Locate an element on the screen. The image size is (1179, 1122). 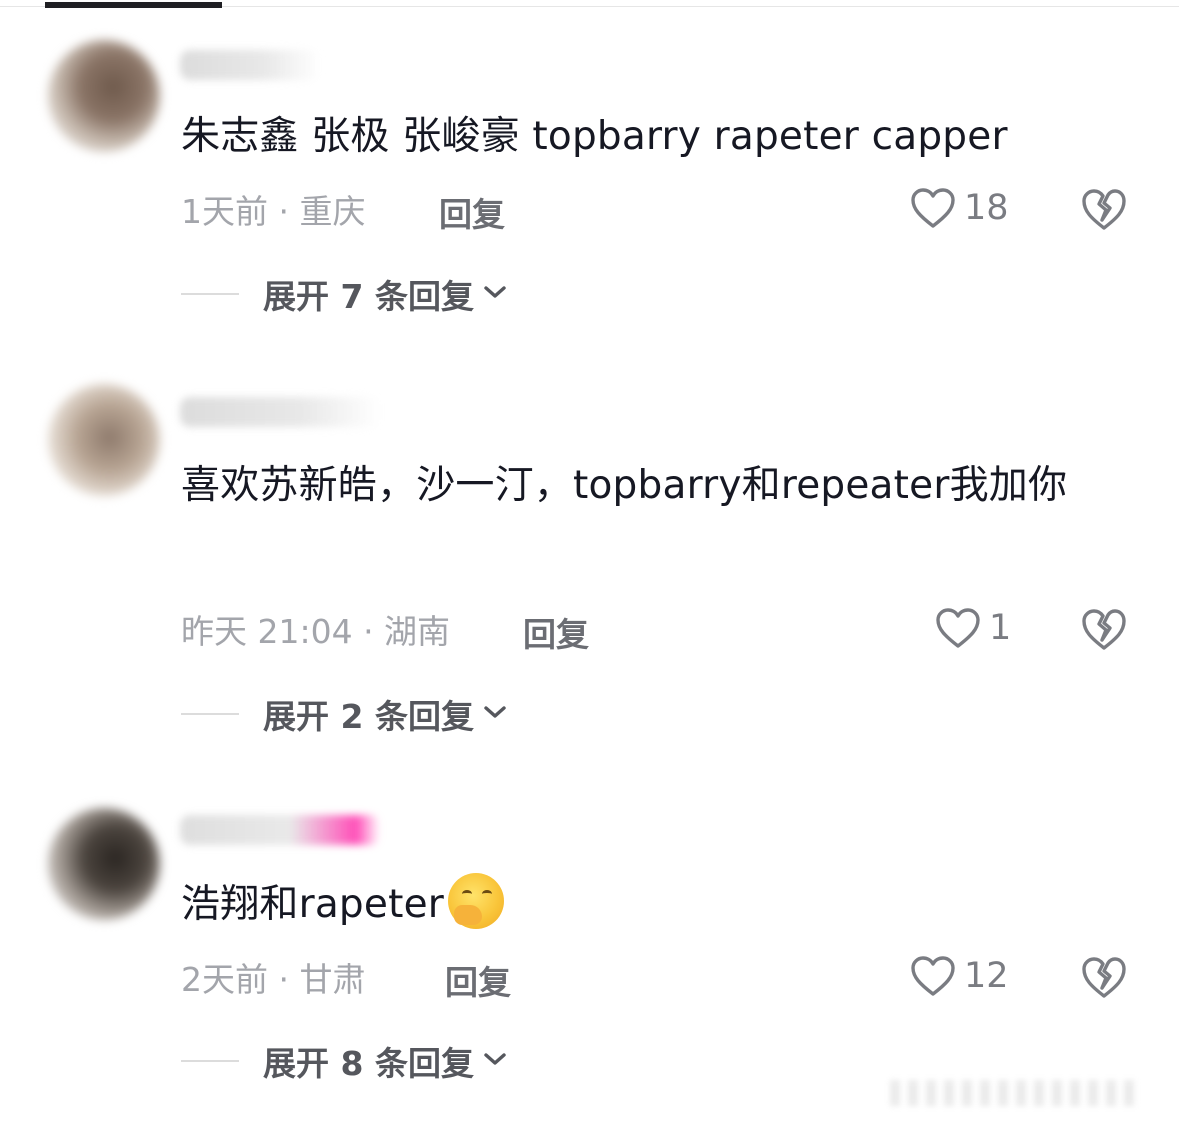
expand-replies-label: 展开 2 条回复 is located at coordinates (368, 716).